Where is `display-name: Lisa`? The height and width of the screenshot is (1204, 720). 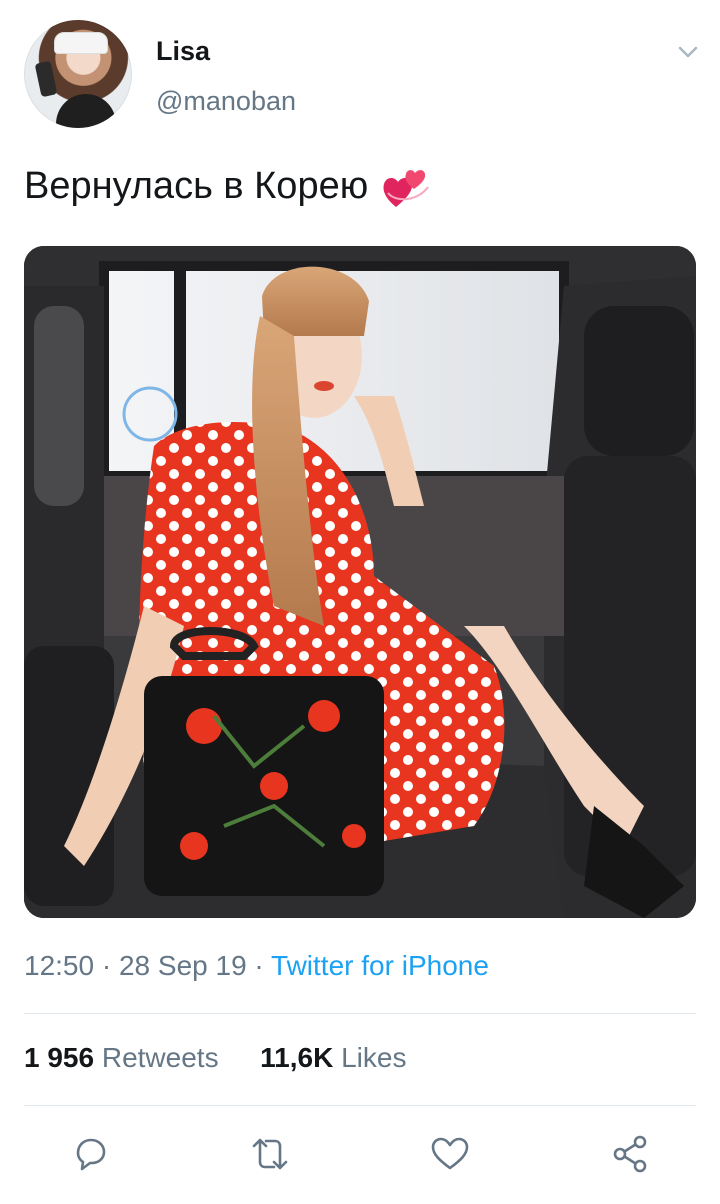 display-name: Lisa is located at coordinates (183, 51).